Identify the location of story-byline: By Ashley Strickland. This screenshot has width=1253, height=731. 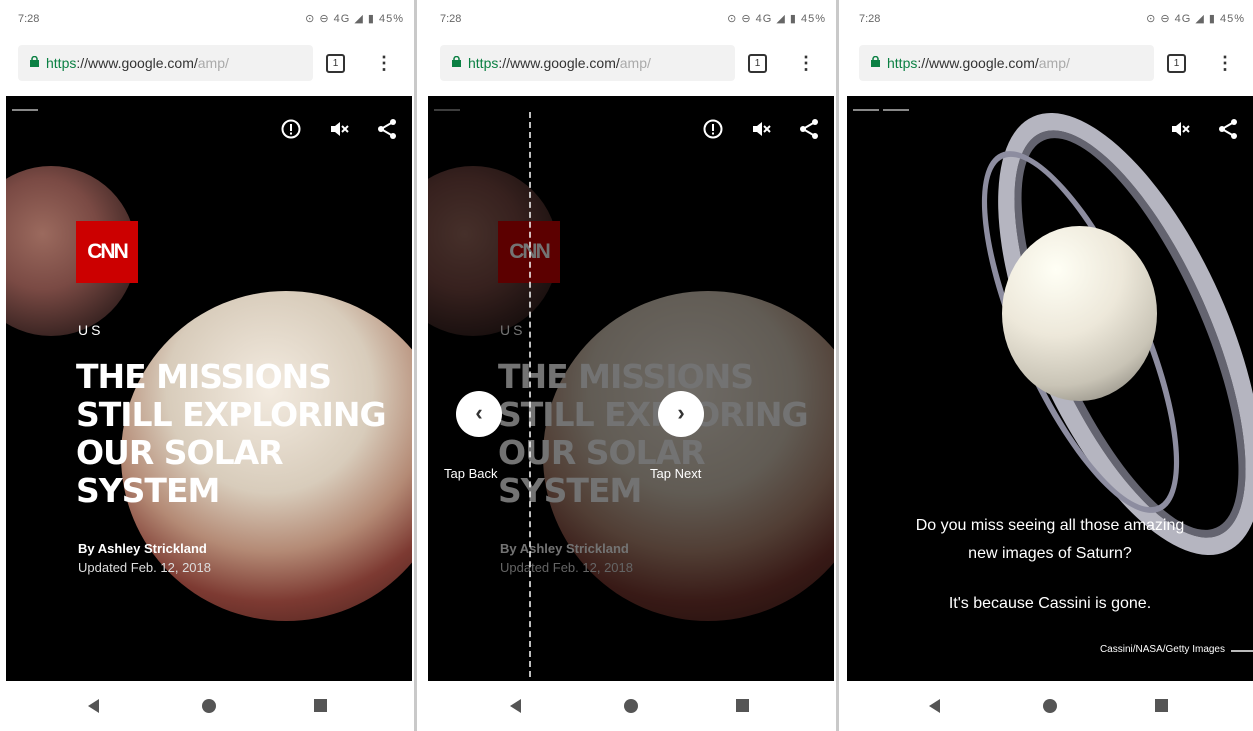
(142, 548).